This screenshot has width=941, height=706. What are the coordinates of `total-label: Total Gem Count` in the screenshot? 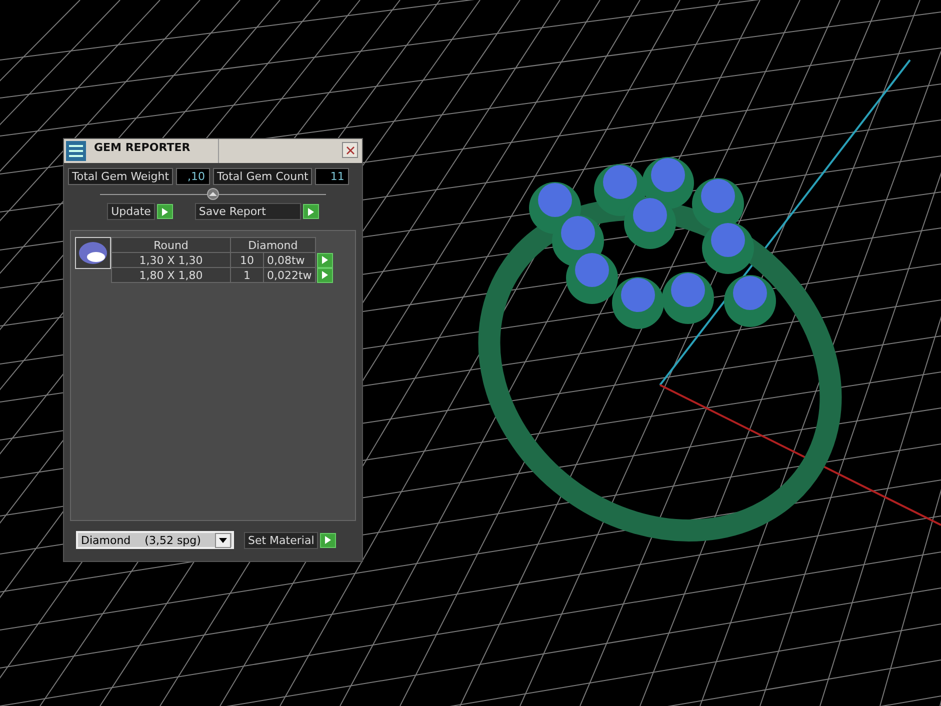 It's located at (262, 176).